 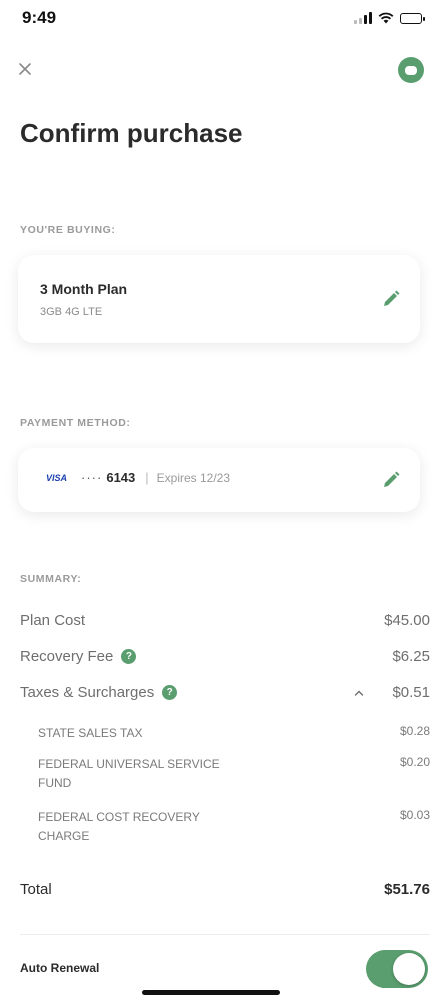 I want to click on divider, so click(x=225, y=934).